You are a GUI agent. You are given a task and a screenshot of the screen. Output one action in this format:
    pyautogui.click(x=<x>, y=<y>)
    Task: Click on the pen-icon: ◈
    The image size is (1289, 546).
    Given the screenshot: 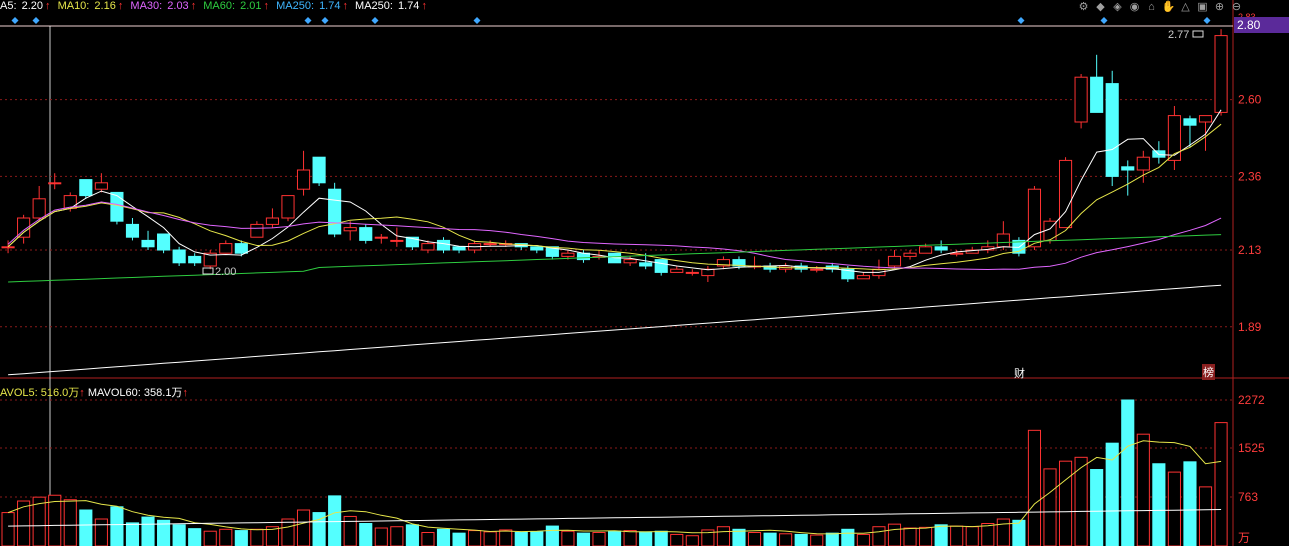 What is the action you would take?
    pyautogui.click(x=1117, y=7)
    